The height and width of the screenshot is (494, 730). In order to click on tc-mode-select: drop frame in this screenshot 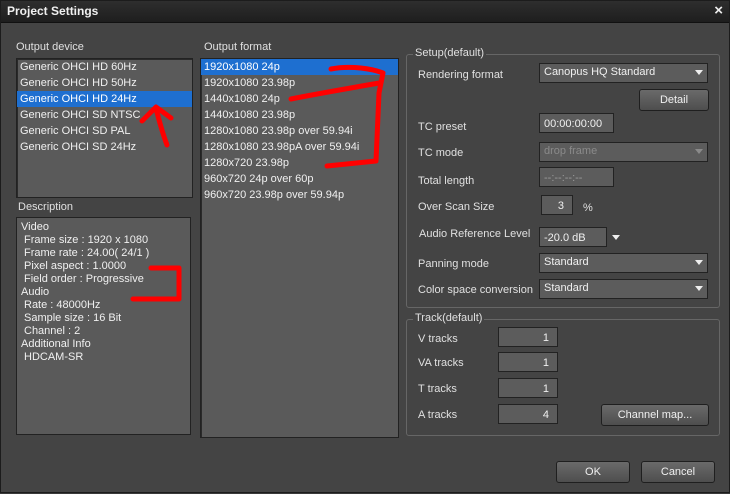, I will do `click(623, 152)`.